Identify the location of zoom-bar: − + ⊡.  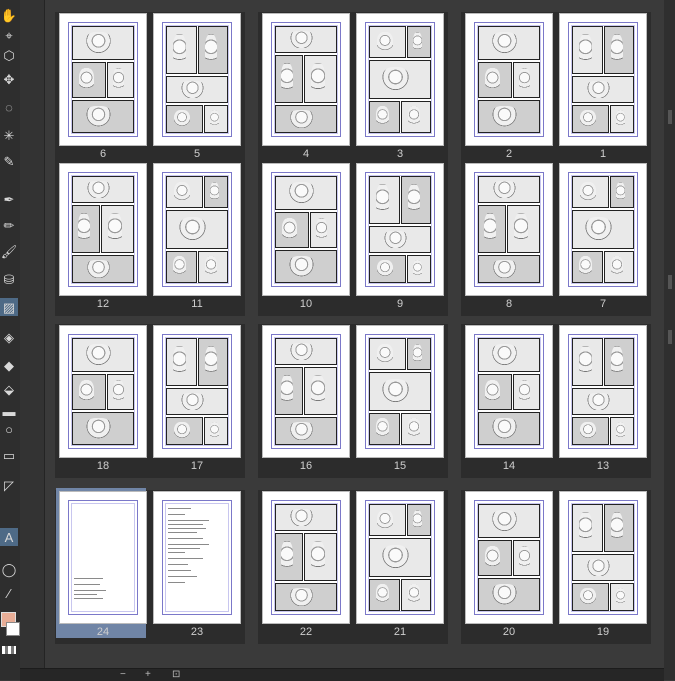
(342, 674).